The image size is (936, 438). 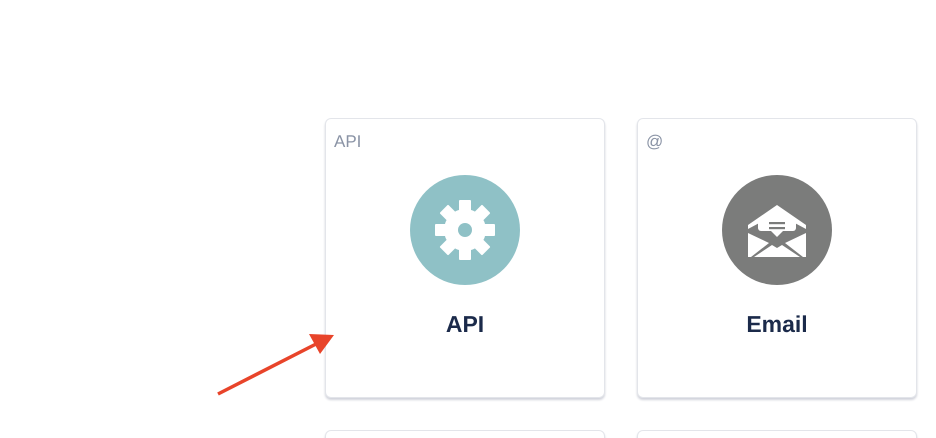 I want to click on card-tag: API, so click(x=348, y=143).